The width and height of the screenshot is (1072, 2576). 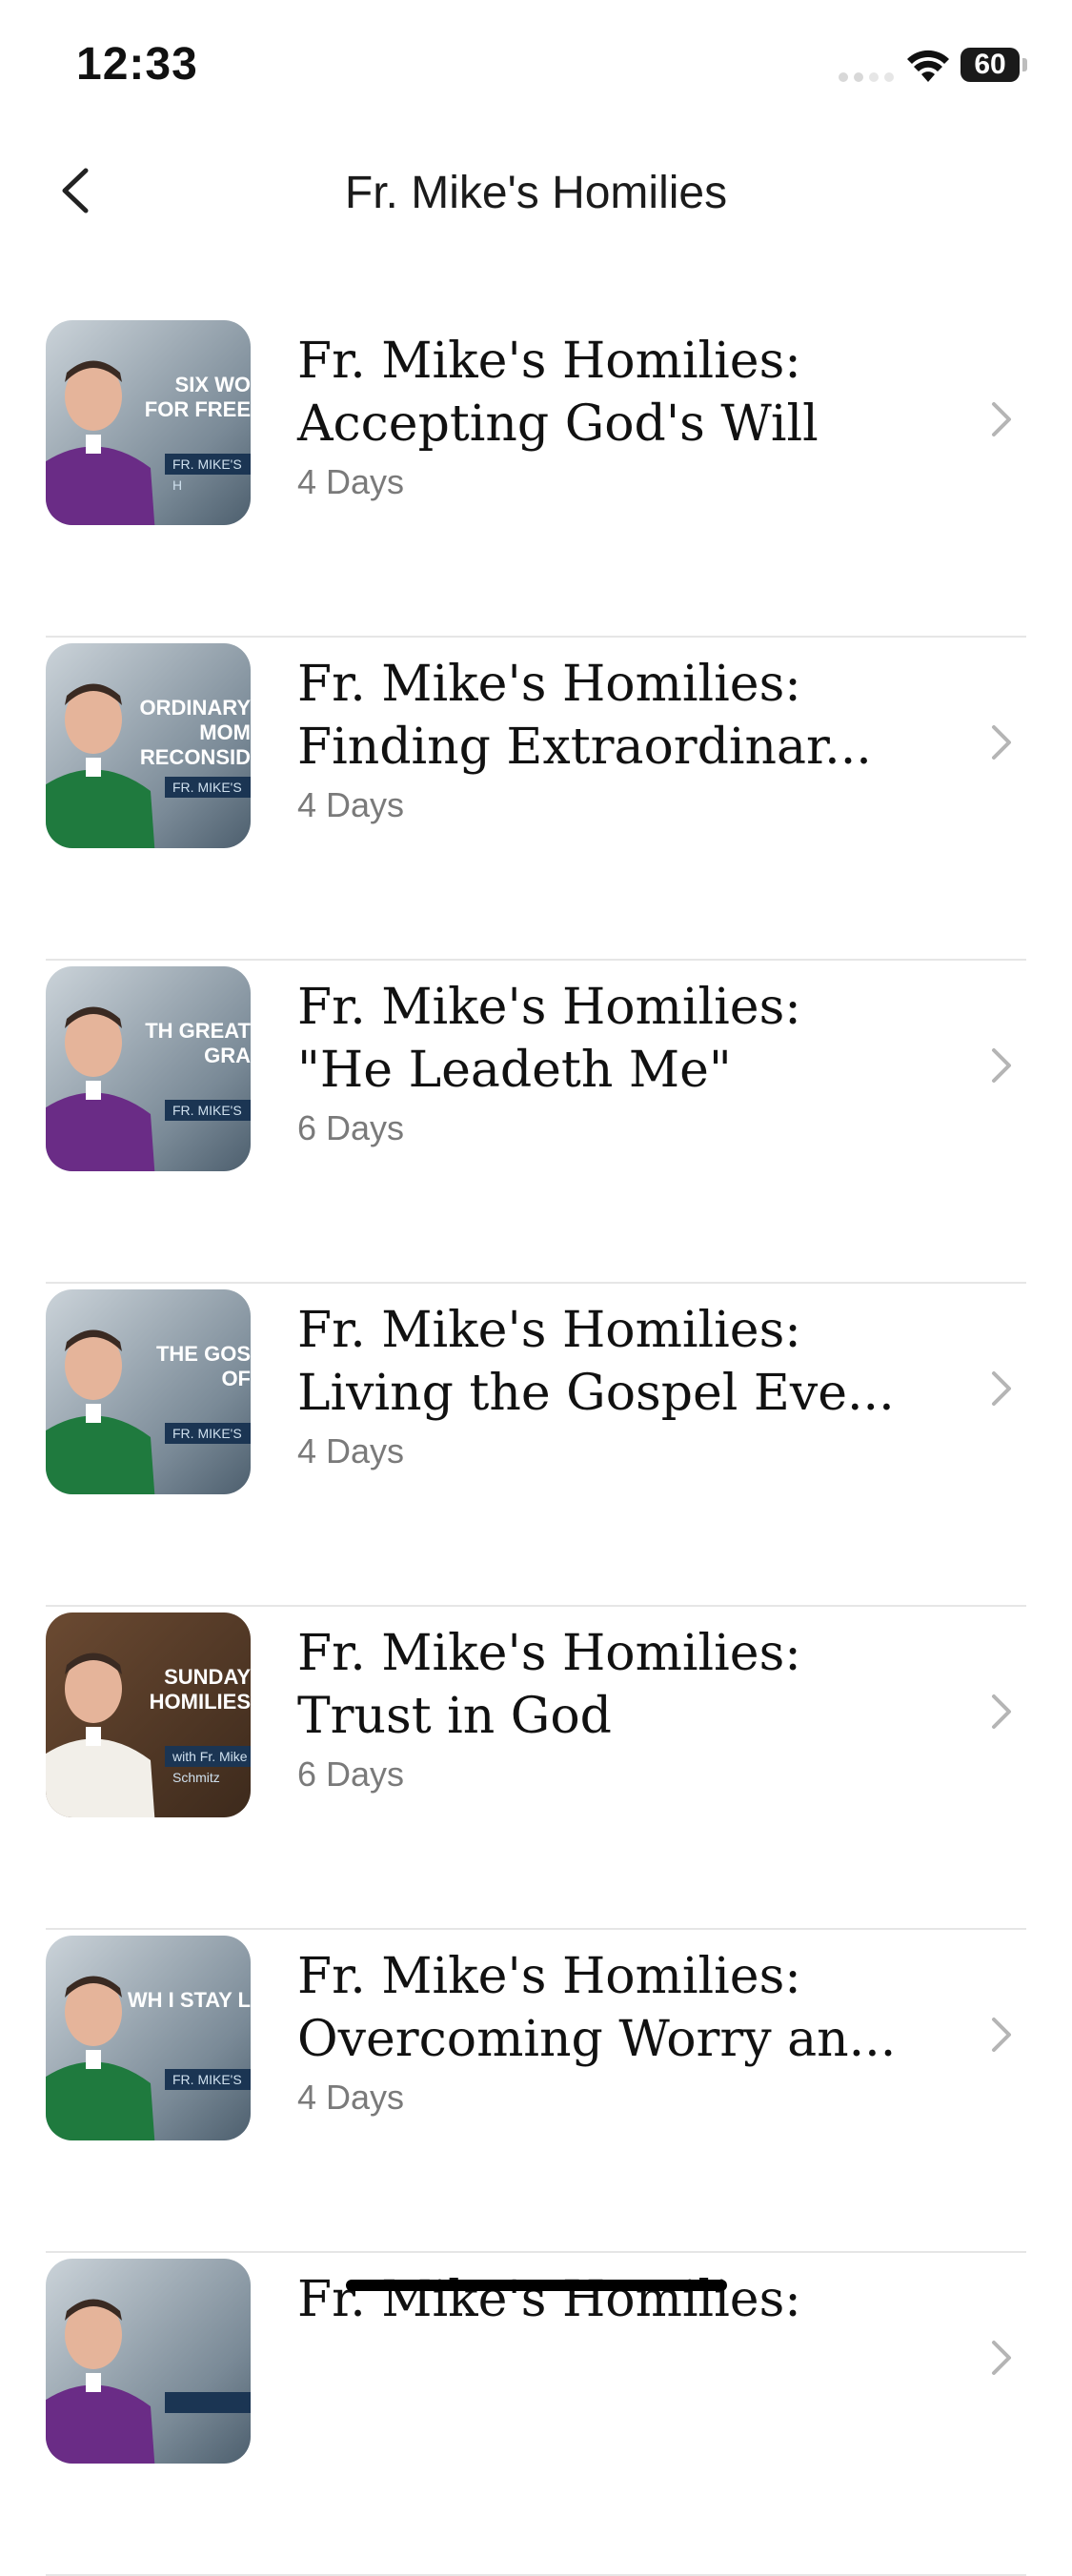 I want to click on plan-thumbnail: THE GOS OF FR. MIKE'S, so click(x=148, y=1392).